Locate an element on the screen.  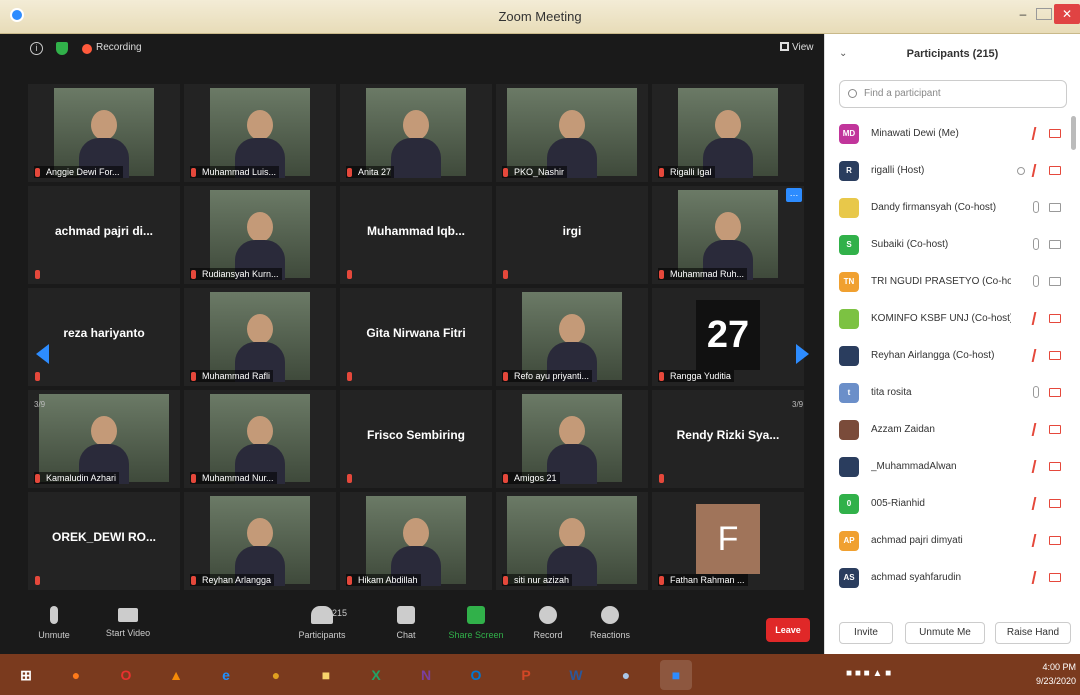
participant-name-label: Hikam Abdillah is located at coordinates (383, 580).